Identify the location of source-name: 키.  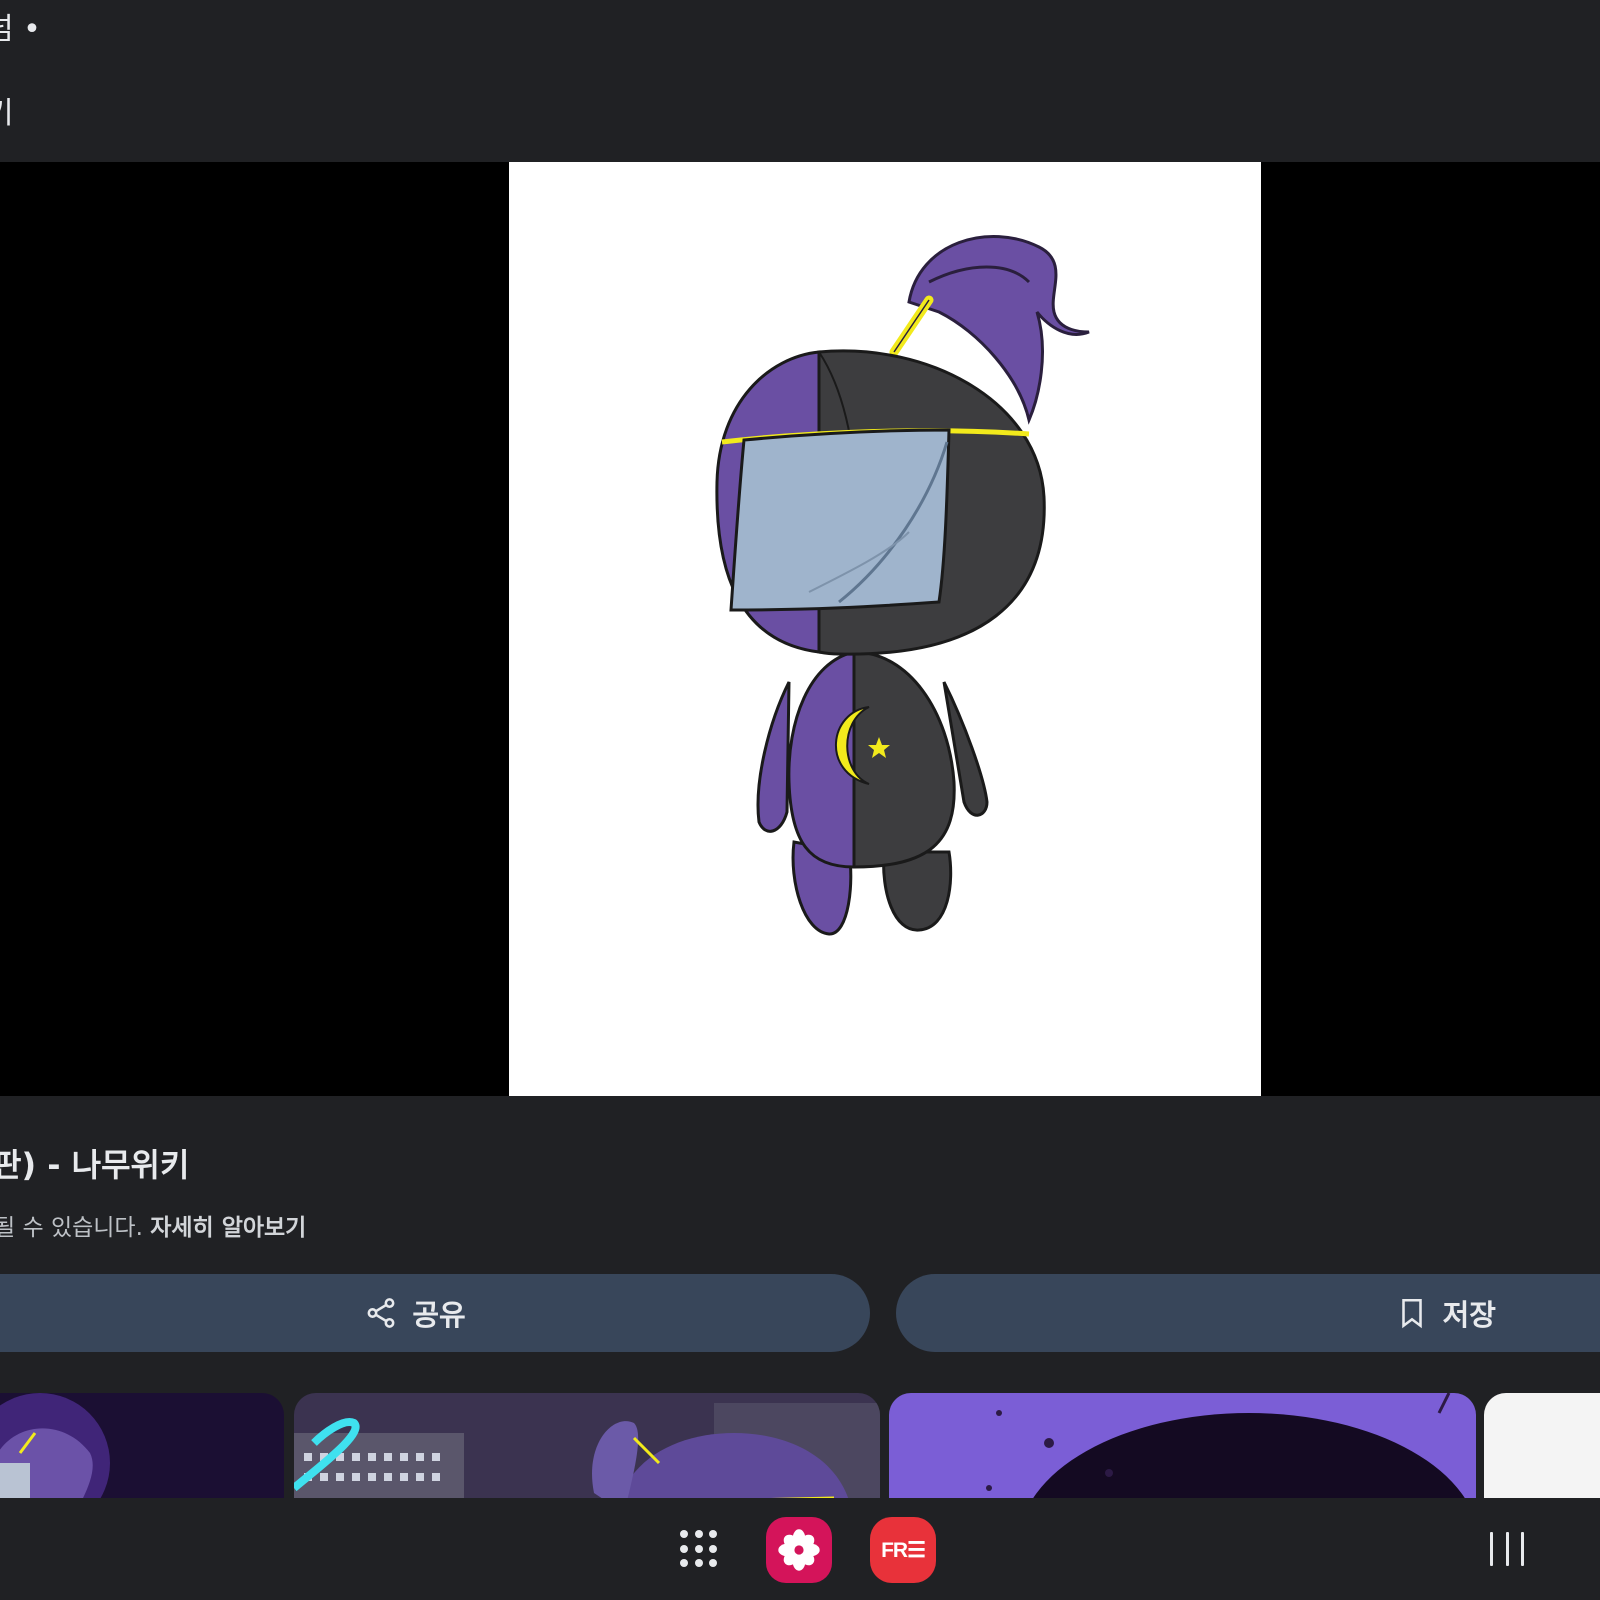
(7, 110).